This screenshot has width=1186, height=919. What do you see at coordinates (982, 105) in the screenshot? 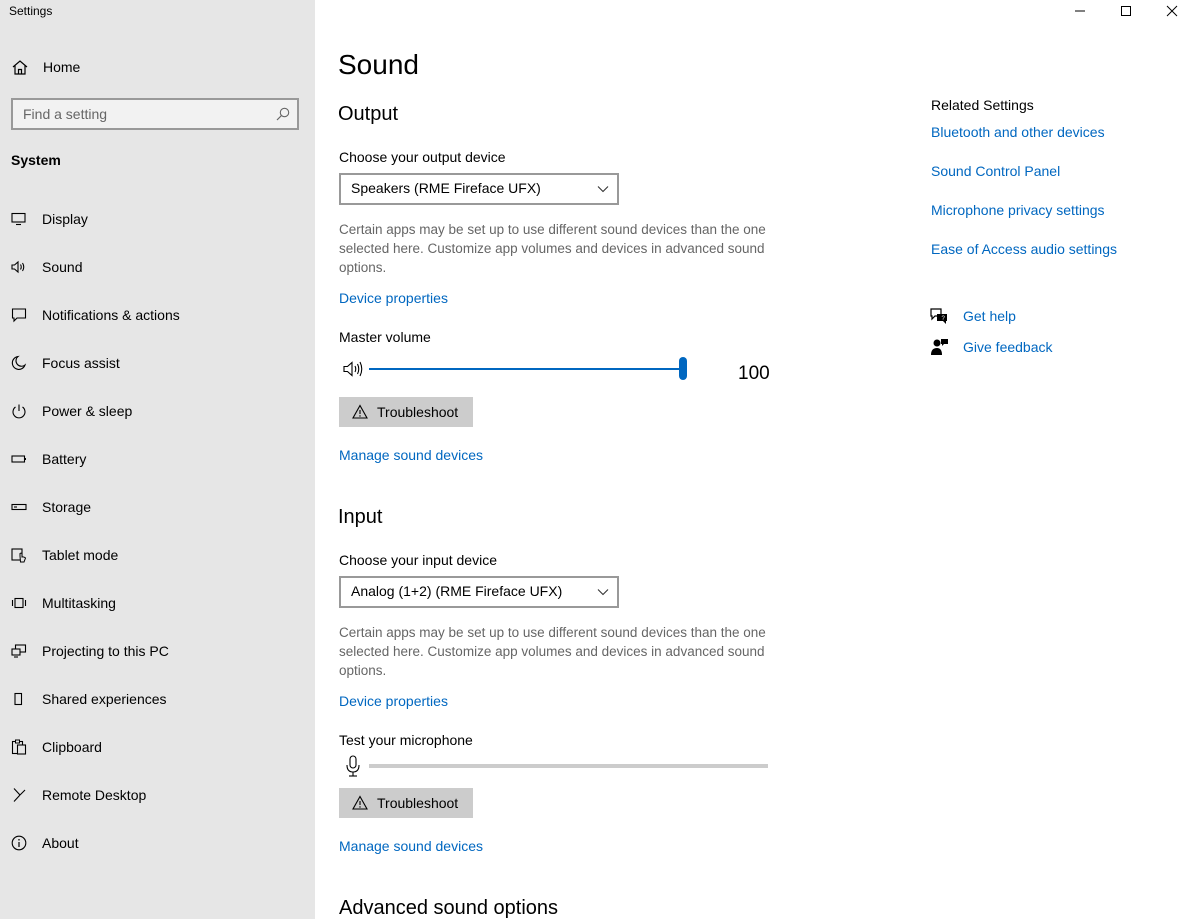
I see `related-settings-title: Related Settings` at bounding box center [982, 105].